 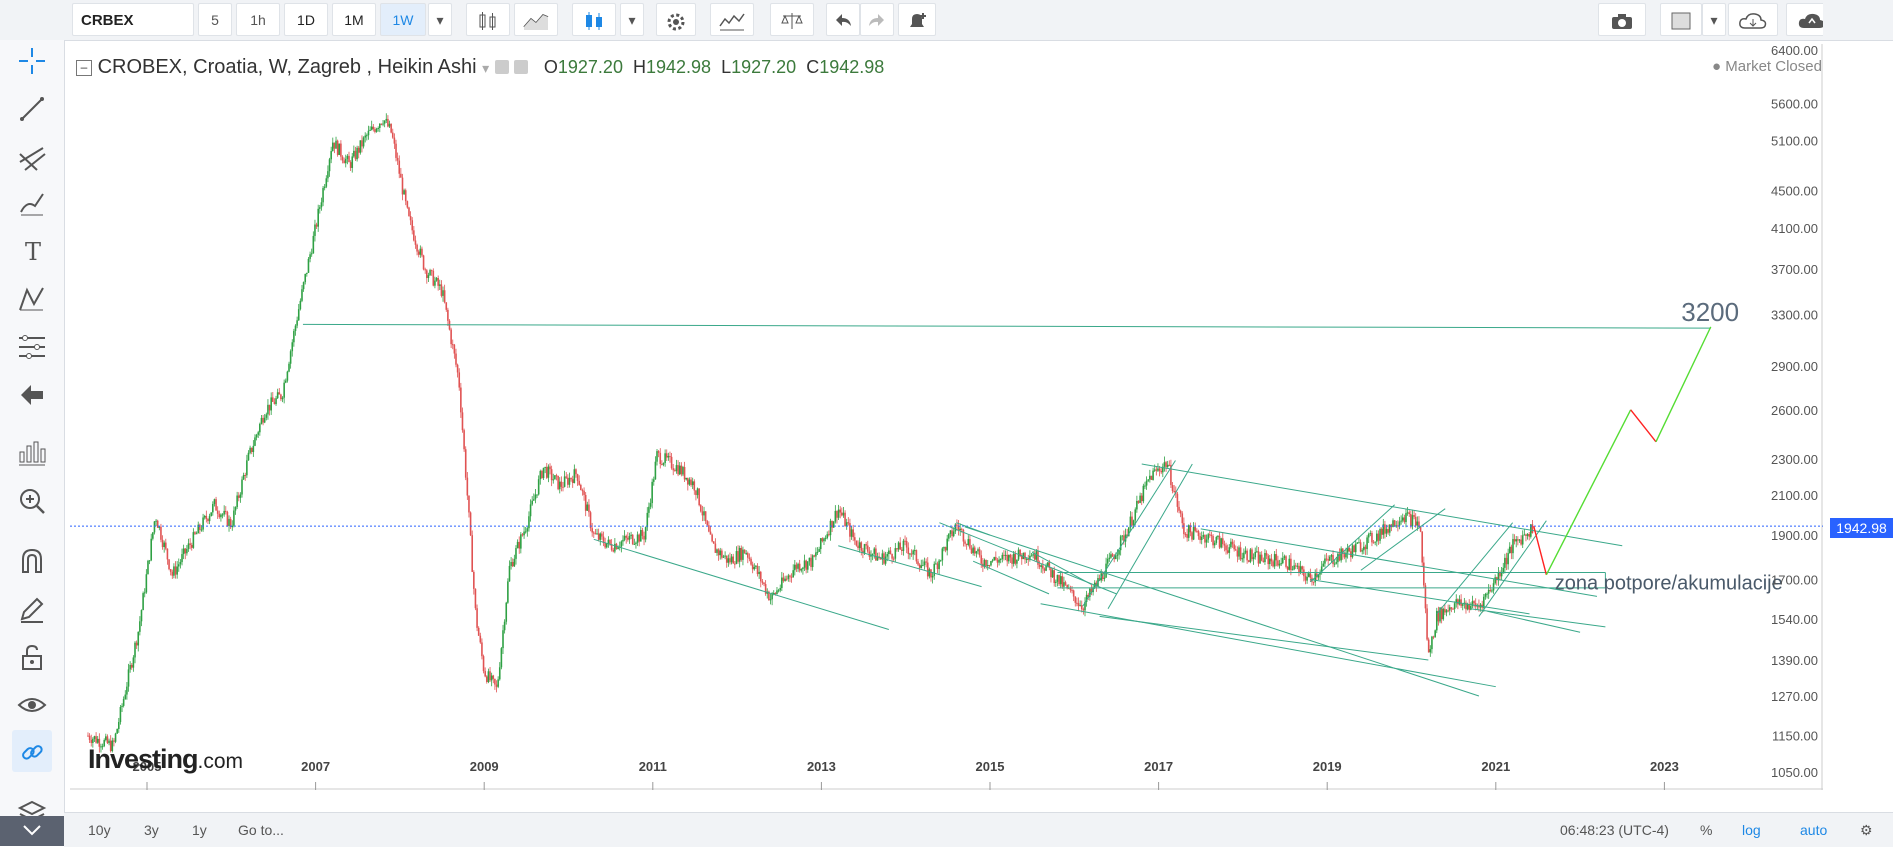 What do you see at coordinates (843, 19) in the screenshot?
I see `undo-icon` at bounding box center [843, 19].